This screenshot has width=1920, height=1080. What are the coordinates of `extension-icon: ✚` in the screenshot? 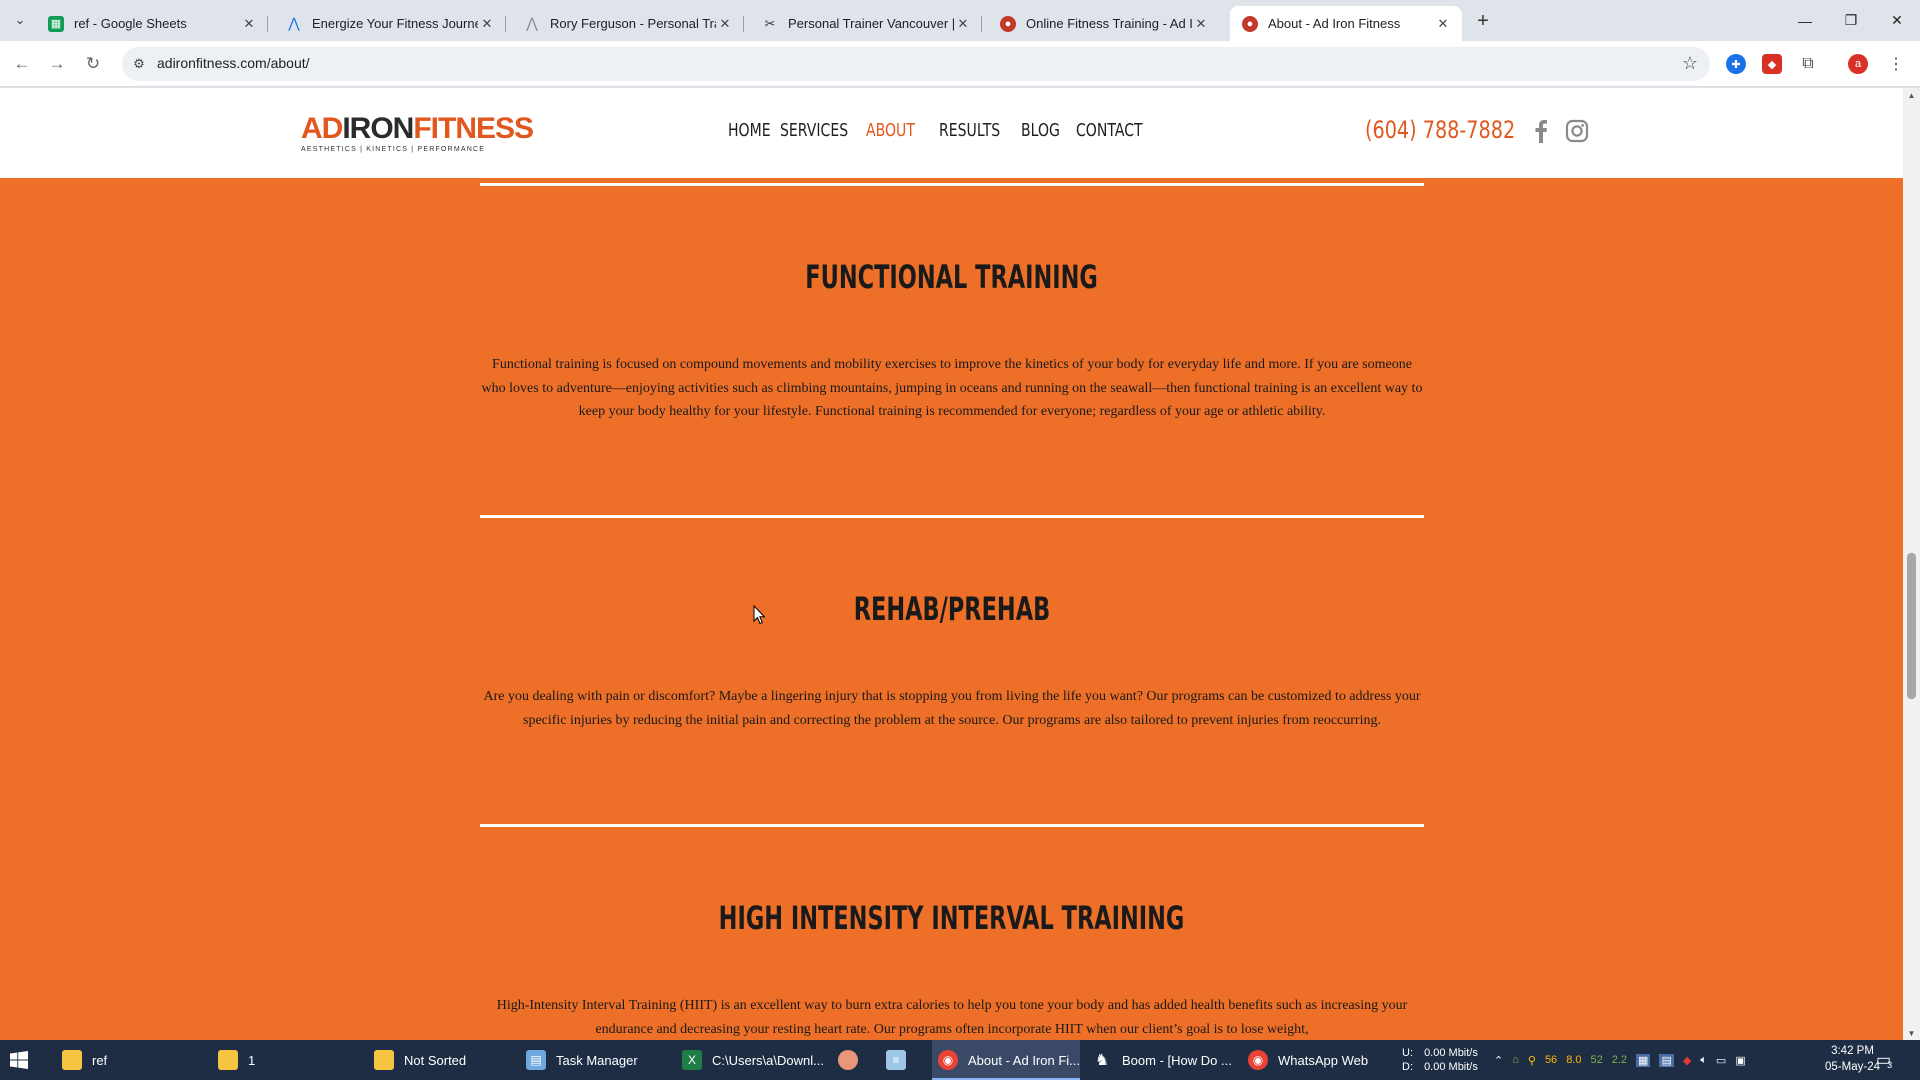 It's located at (1736, 64).